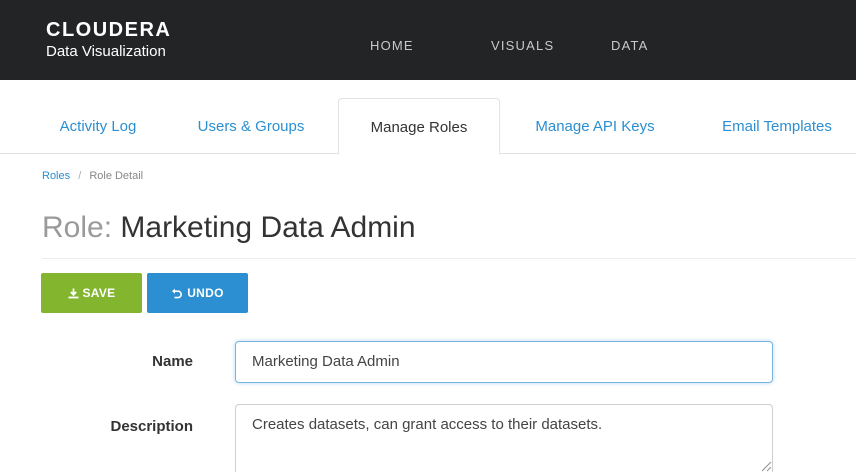  What do you see at coordinates (99, 293) in the screenshot?
I see `save-button-label: SAVE` at bounding box center [99, 293].